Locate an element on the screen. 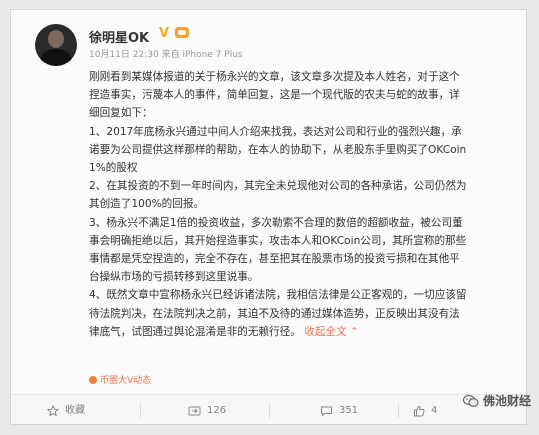 This screenshot has width=539, height=435. post-line: 事会明确拒绝以后，其开始捏造事实，攻击本人和OKCoin公司，其所宣称的那些 is located at coordinates (278, 240).